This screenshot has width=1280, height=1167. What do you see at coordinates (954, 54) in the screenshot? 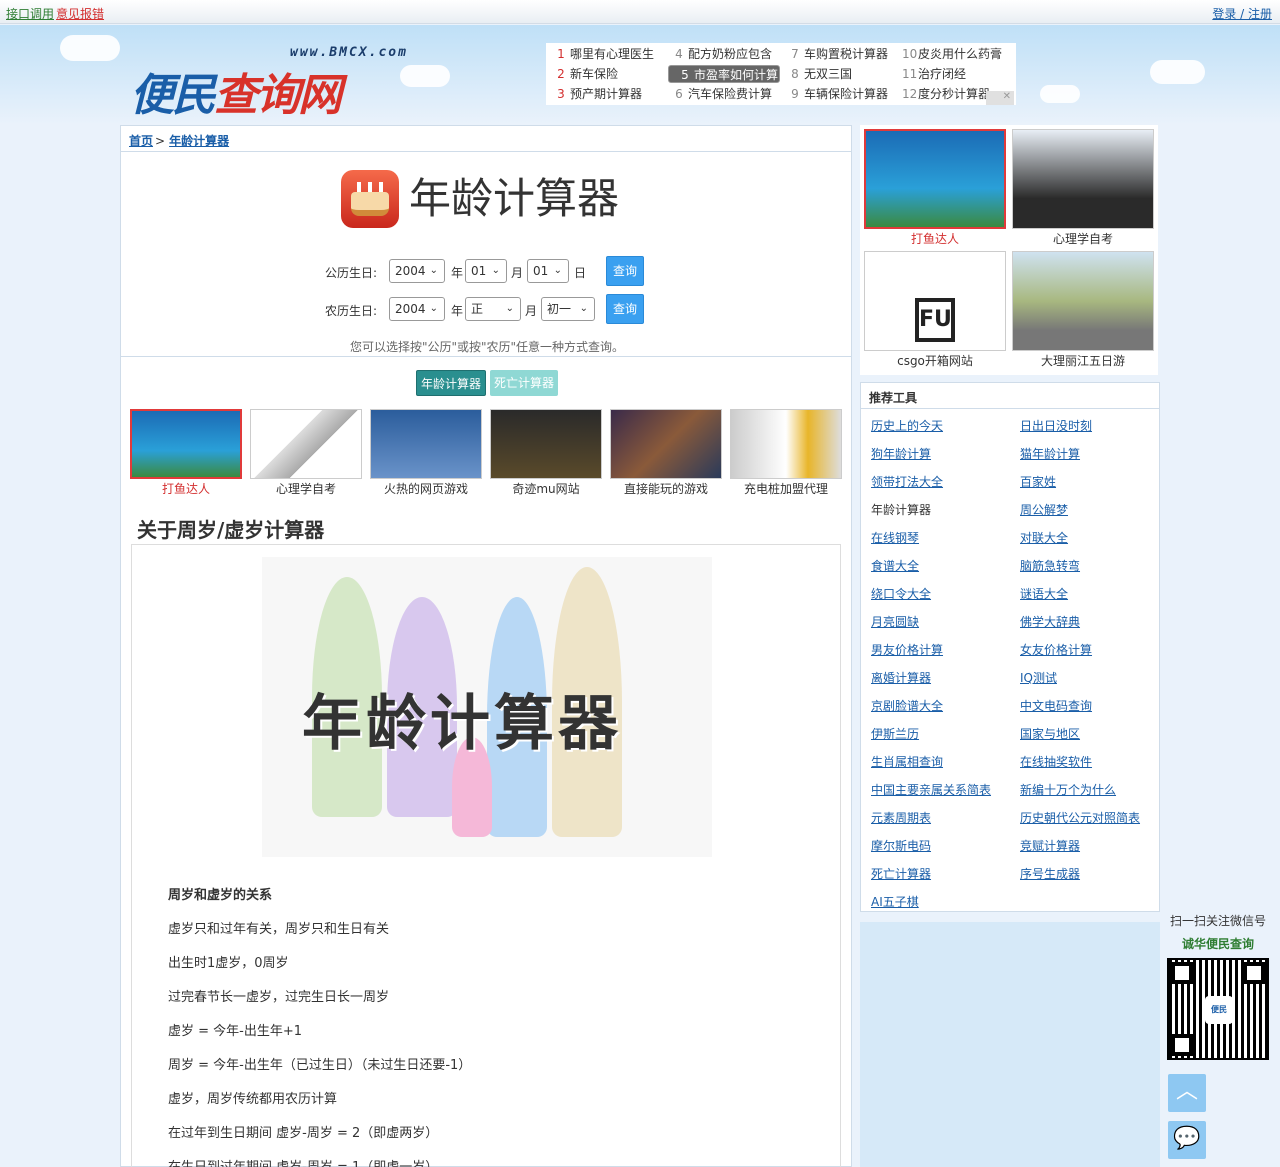
I see `hot-item: 10皮炎用什么药膏` at bounding box center [954, 54].